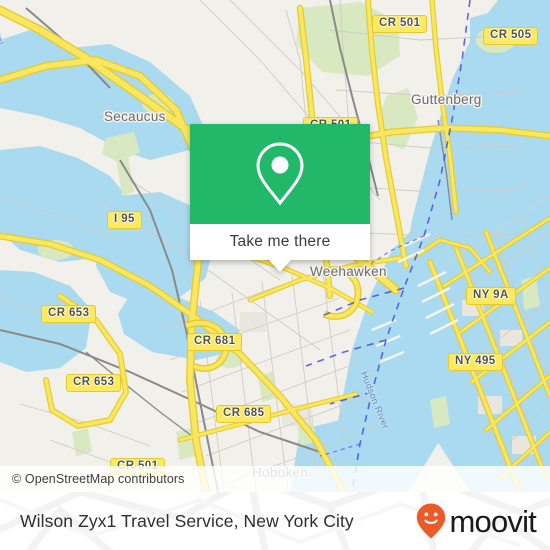 This screenshot has height=550, width=550. Describe the element at coordinates (492, 521) in the screenshot. I see `moovit-wordmark: moovit` at that location.